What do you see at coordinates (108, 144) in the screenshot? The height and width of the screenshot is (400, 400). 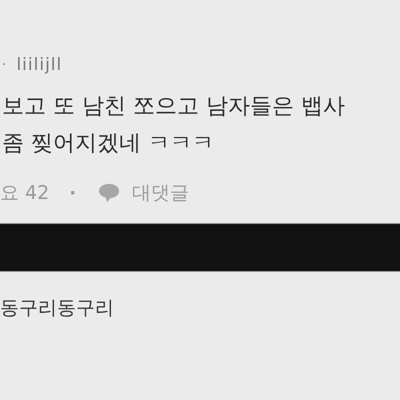 I see `comment-text: 좀 찢어지겠네 ㅋㅋㅋ` at bounding box center [108, 144].